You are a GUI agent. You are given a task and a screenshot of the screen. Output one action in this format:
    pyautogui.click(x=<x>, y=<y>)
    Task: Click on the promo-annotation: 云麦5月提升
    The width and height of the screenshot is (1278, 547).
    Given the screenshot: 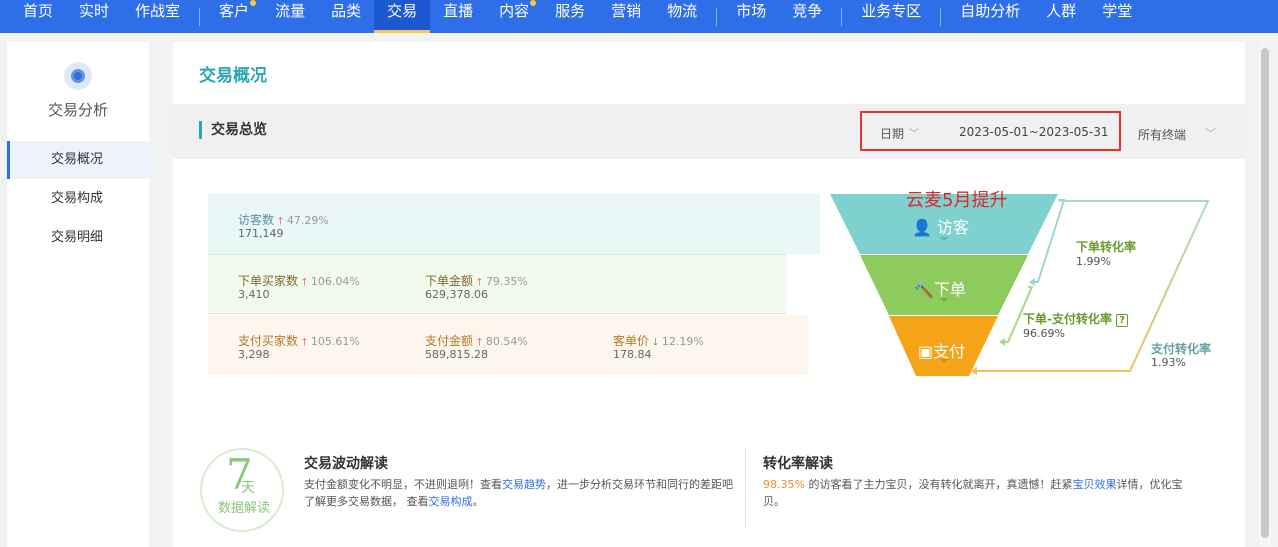 What is the action you would take?
    pyautogui.click(x=957, y=200)
    